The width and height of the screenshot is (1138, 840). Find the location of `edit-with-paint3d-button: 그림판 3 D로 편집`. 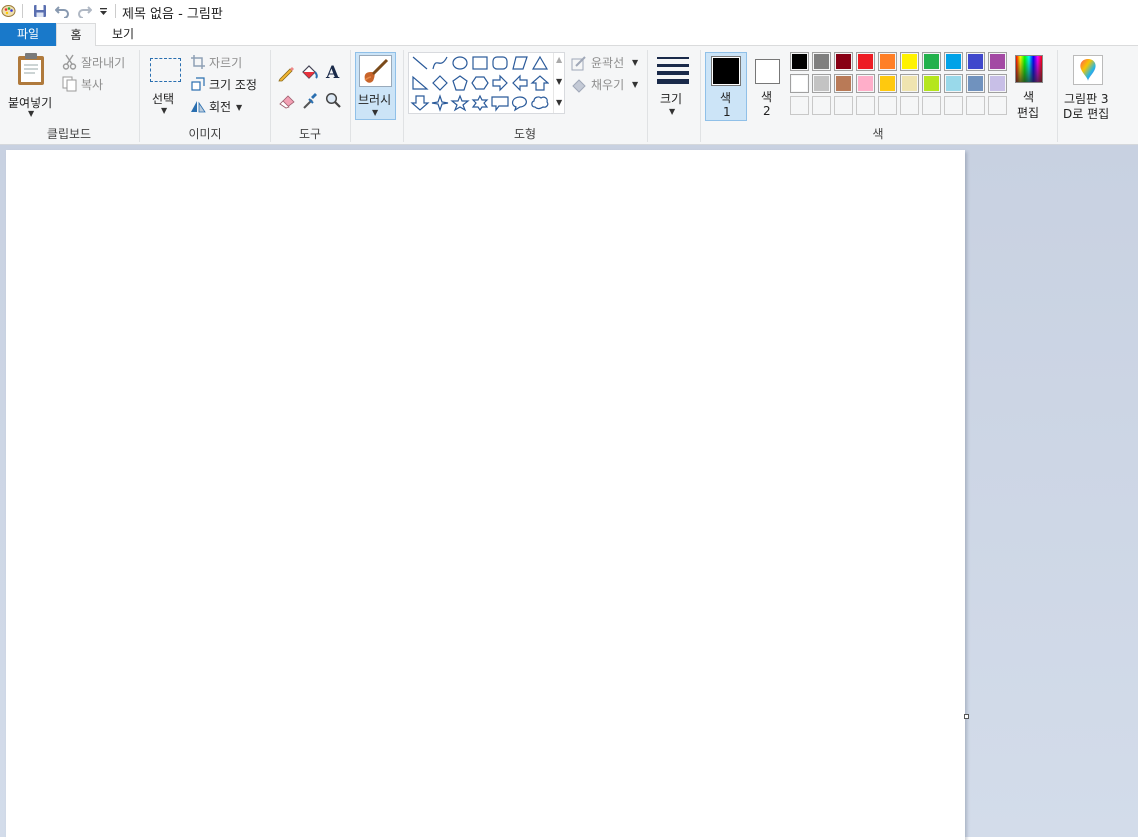

edit-with-paint3d-button: 그림판 3 D로 편집 is located at coordinates (1089, 86).